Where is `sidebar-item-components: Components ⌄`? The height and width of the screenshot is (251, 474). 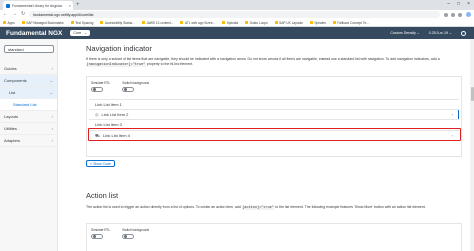 sidebar-item-components: Components ⌄ is located at coordinates (28, 81).